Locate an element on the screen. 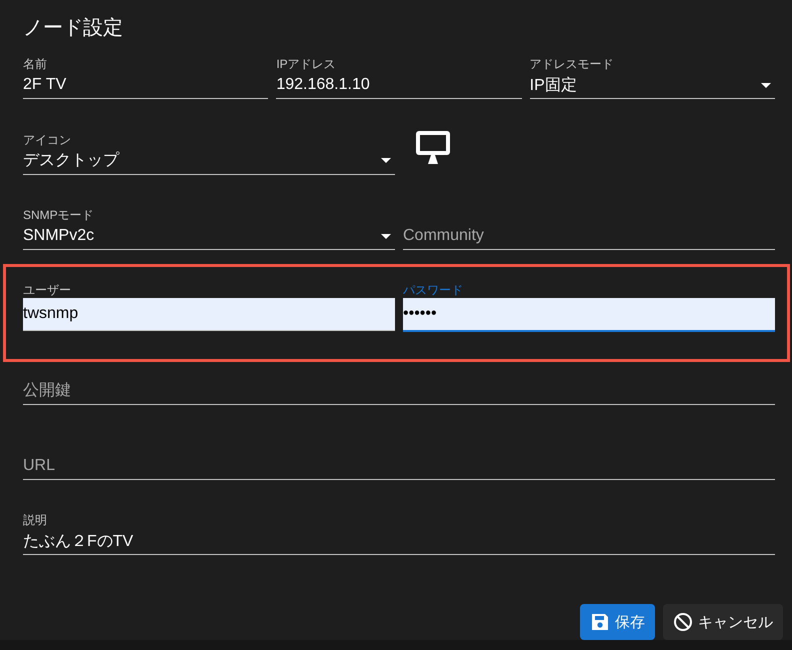 The image size is (792, 650). input-field: 名前 2F TV is located at coordinates (145, 78).